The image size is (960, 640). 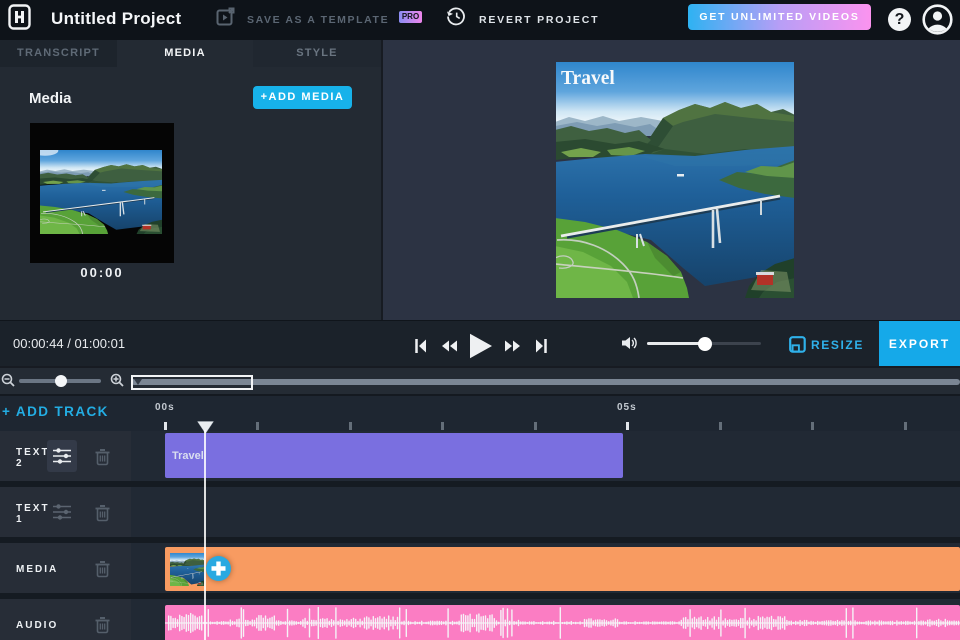 I want to click on svg-text: Travel, so click(x=588, y=78).